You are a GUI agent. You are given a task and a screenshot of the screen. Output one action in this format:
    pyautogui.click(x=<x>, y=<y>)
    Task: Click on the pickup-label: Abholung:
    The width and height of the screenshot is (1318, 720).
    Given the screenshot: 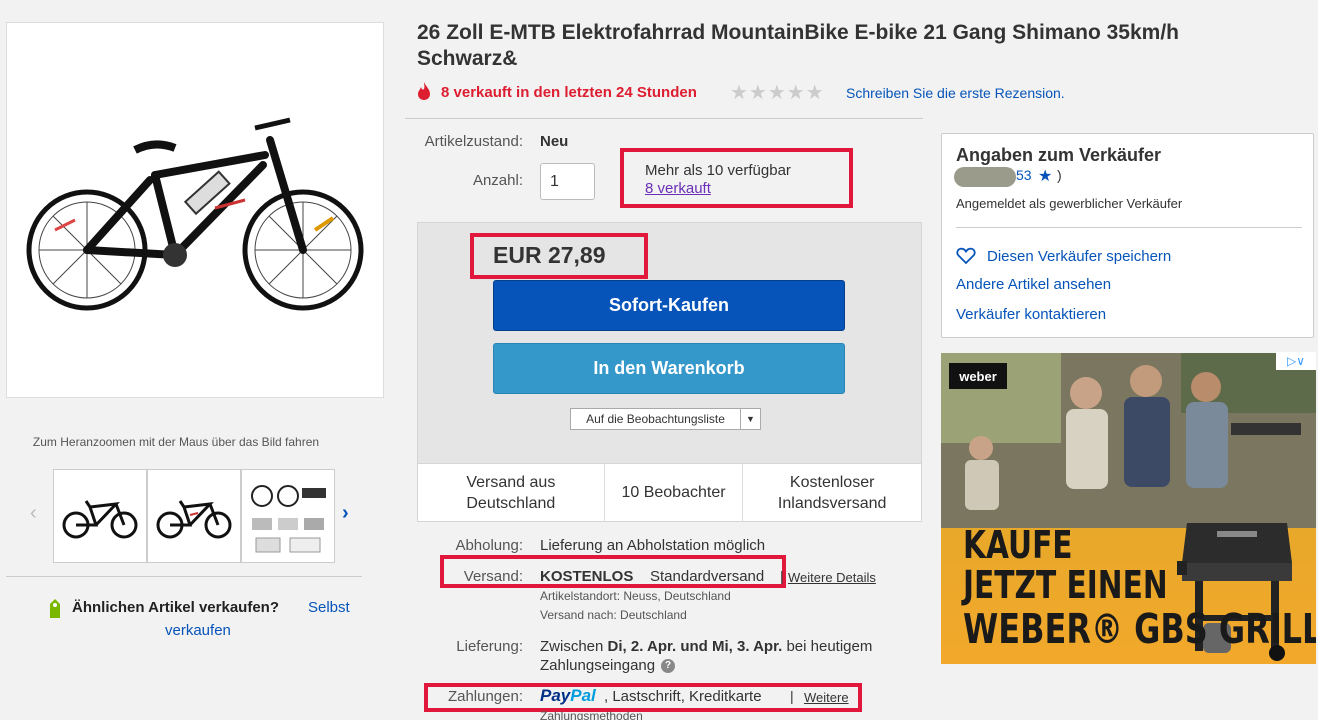 What is the action you would take?
    pyautogui.click(x=489, y=545)
    